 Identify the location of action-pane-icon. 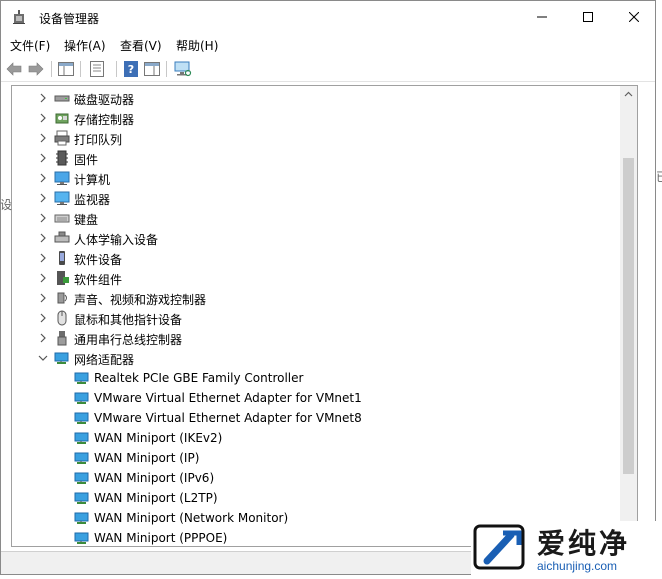
(152, 69).